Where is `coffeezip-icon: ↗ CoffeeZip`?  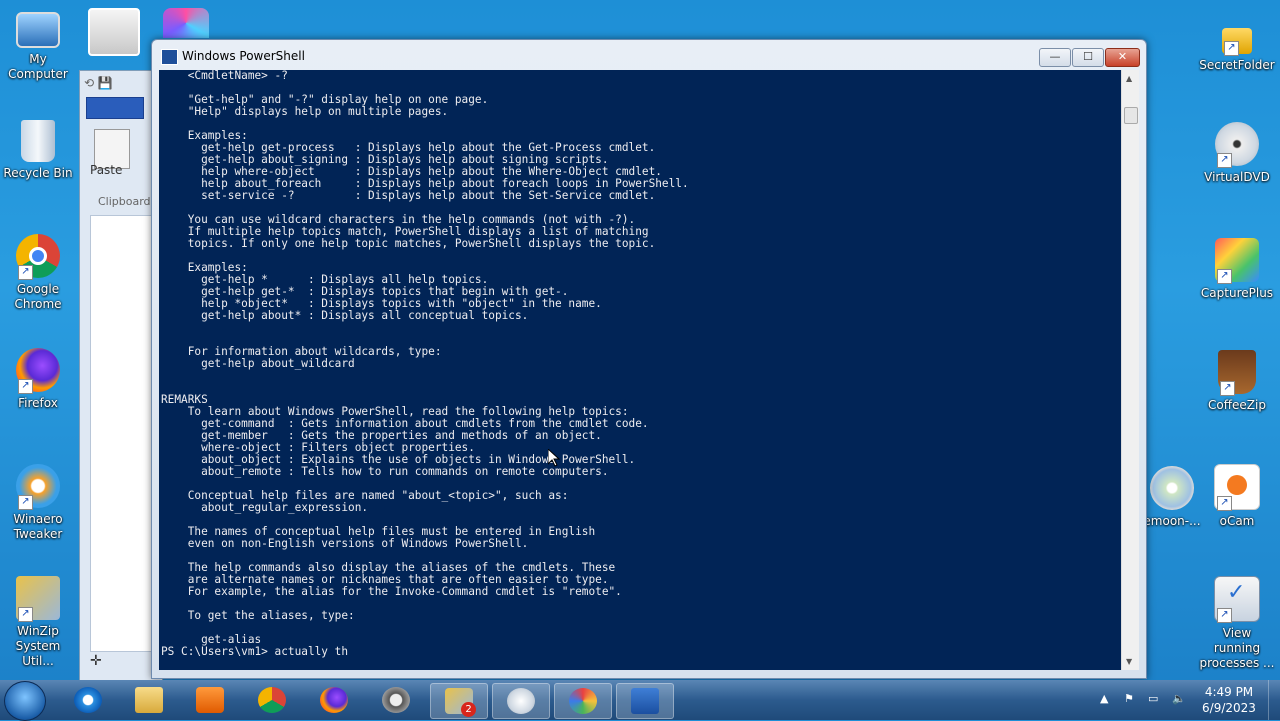 coffeezip-icon: ↗ CoffeeZip is located at coordinates (1237, 381).